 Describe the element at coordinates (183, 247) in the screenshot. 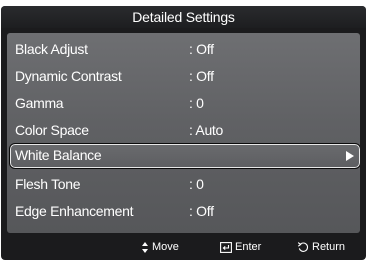

I see `navigation-hints: Move Enter Return` at that location.